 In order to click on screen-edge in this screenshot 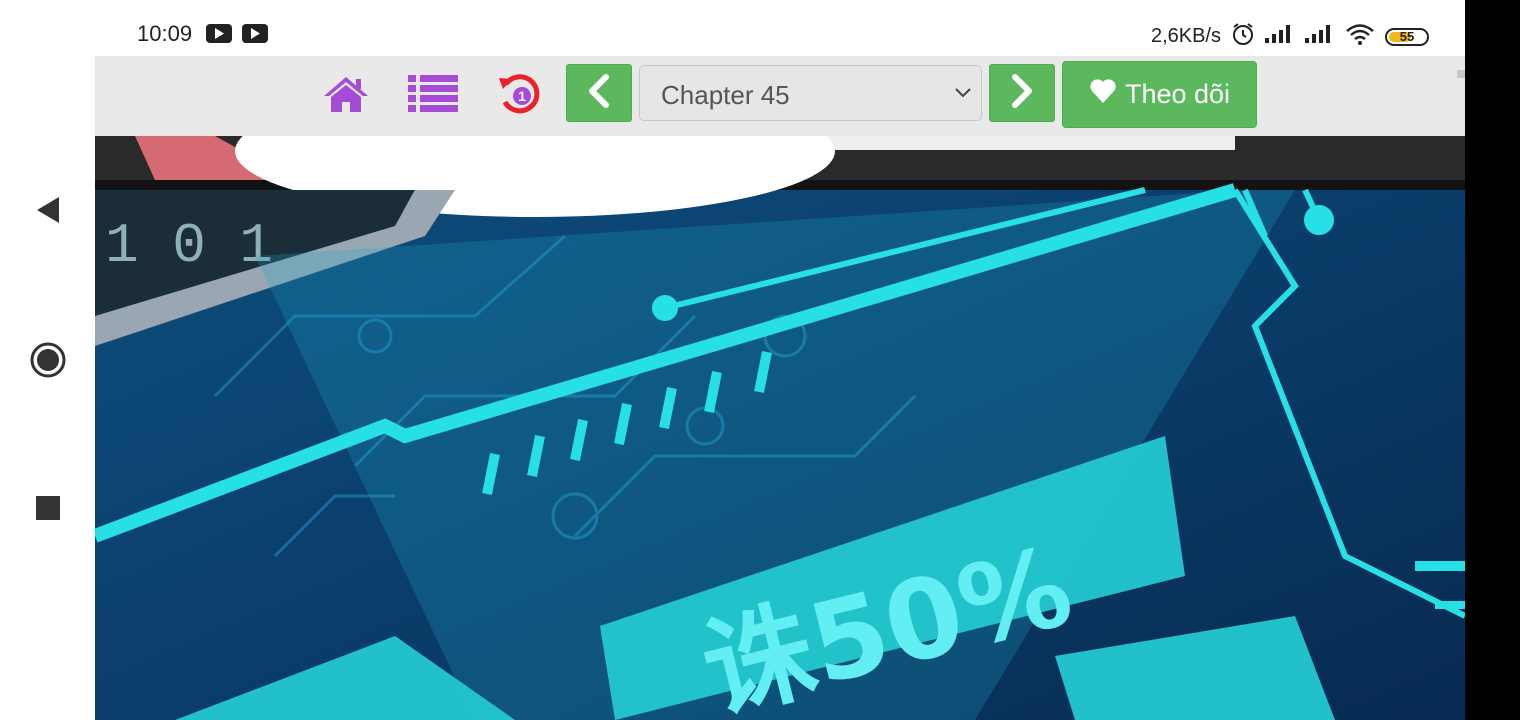, I will do `click(1492, 360)`.